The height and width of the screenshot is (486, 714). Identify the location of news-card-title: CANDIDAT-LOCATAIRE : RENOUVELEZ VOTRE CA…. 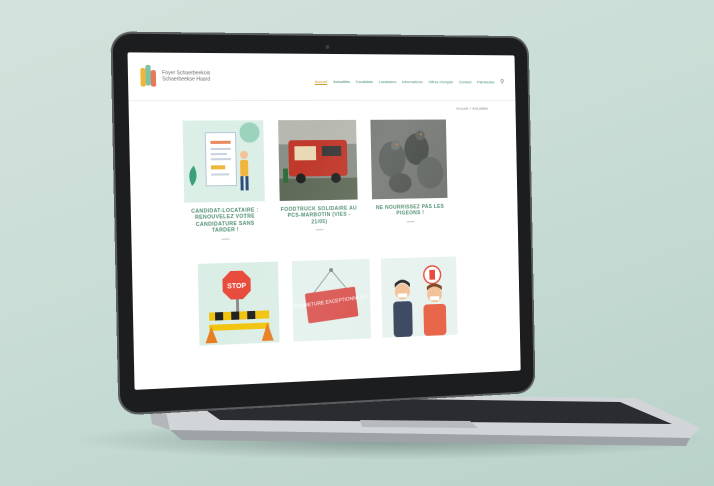
(224, 221).